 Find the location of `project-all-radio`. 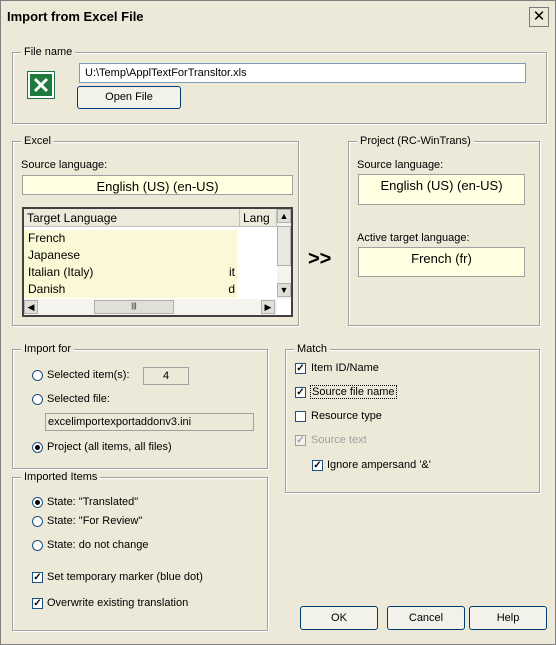

project-all-radio is located at coordinates (37, 447).